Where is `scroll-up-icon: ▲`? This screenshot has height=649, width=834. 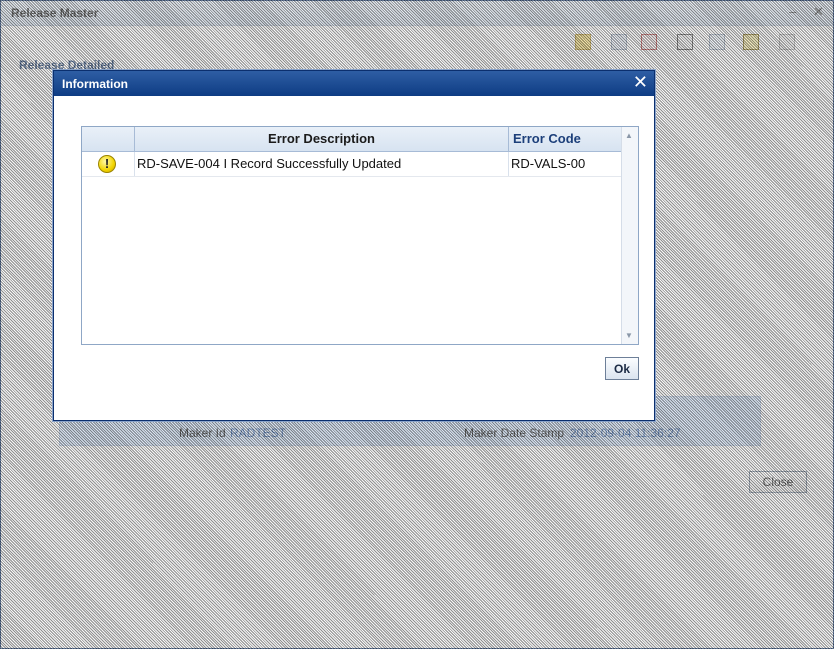 scroll-up-icon: ▲ is located at coordinates (629, 135).